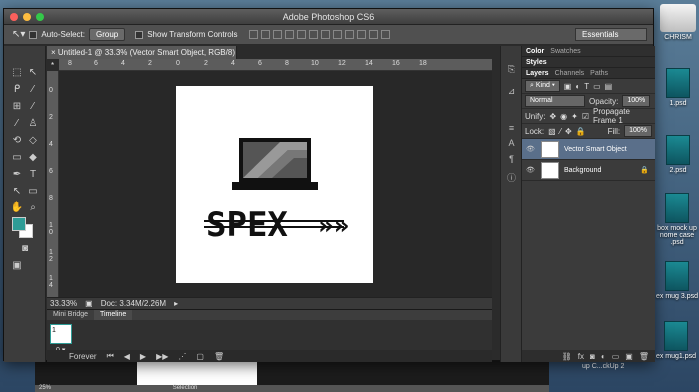 Image resolution: width=699 pixels, height=392 pixels. I want to click on blur-tool-icon: ◆, so click(33, 158).